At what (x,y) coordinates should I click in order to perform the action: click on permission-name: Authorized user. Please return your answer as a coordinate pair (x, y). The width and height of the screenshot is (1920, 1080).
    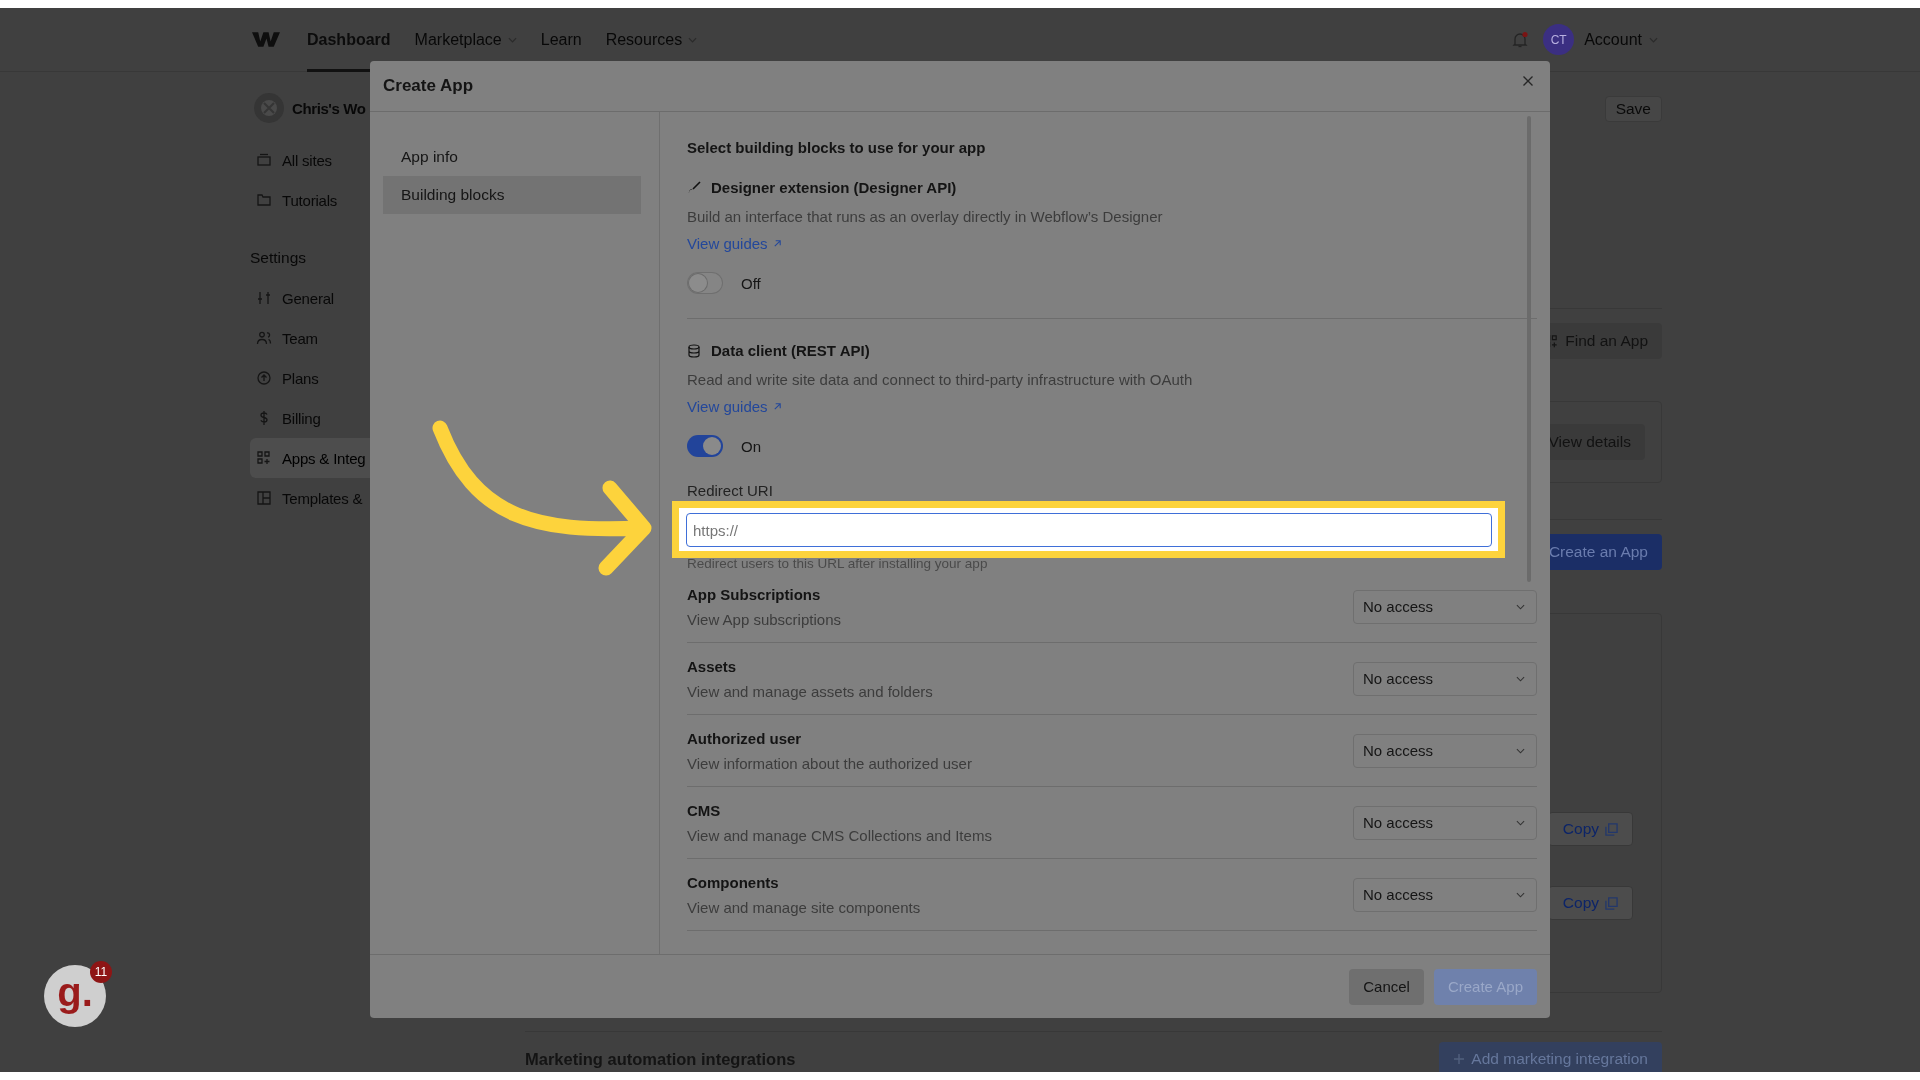
    Looking at the image, I should click on (745, 738).